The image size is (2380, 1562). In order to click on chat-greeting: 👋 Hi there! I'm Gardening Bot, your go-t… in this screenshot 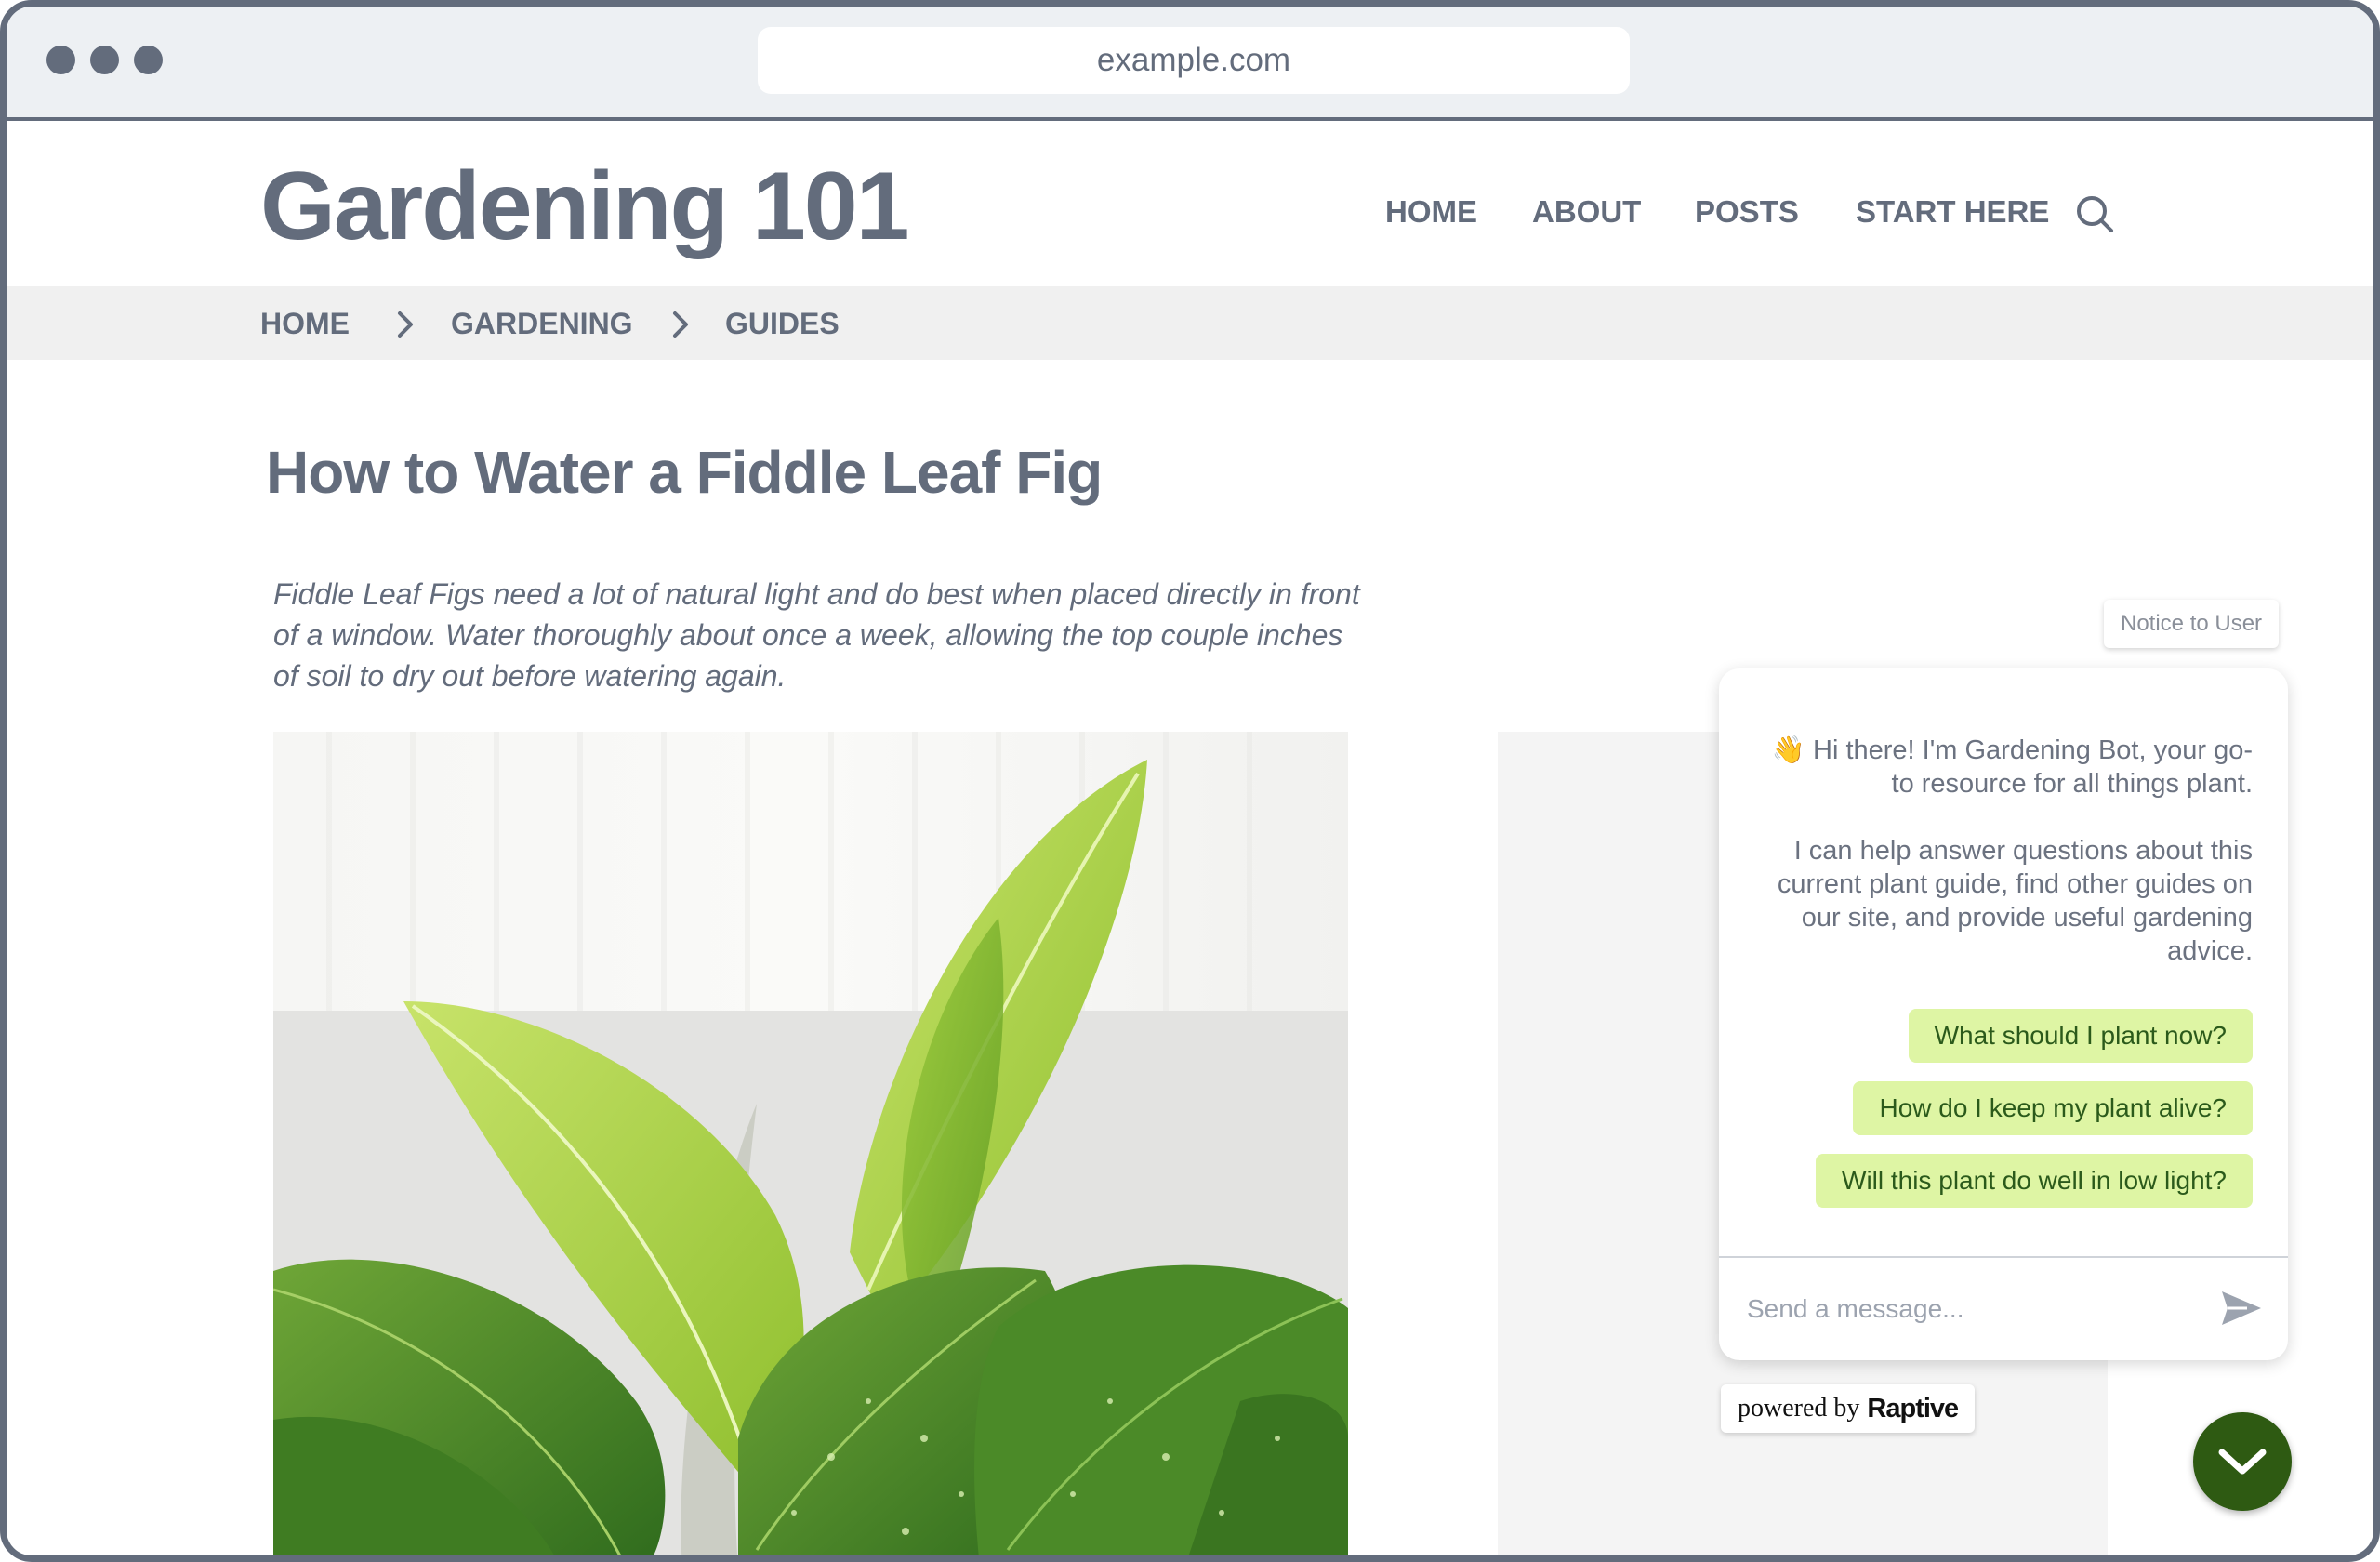, I will do `click(2012, 767)`.